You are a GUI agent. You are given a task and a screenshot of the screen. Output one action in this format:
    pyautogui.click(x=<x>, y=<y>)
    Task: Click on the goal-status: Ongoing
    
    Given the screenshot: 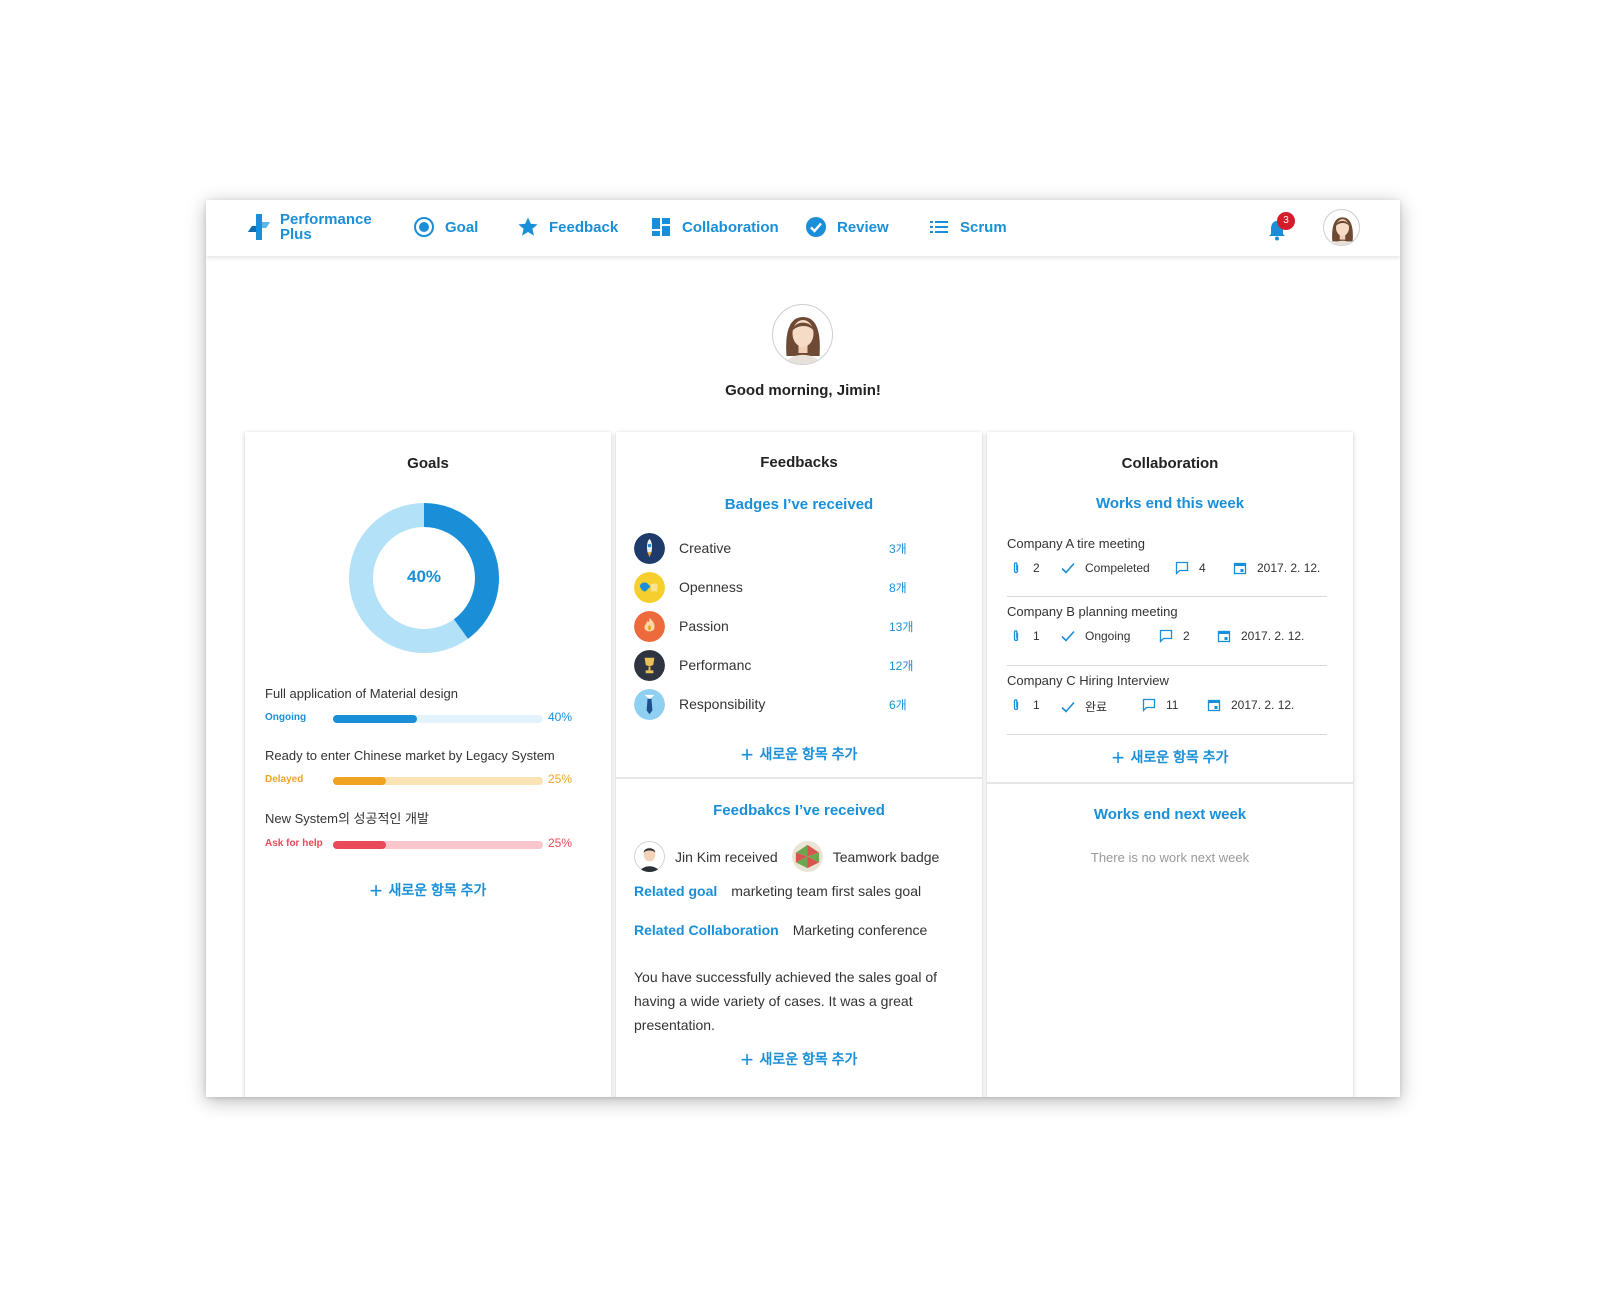 What is the action you would take?
    pyautogui.click(x=286, y=717)
    